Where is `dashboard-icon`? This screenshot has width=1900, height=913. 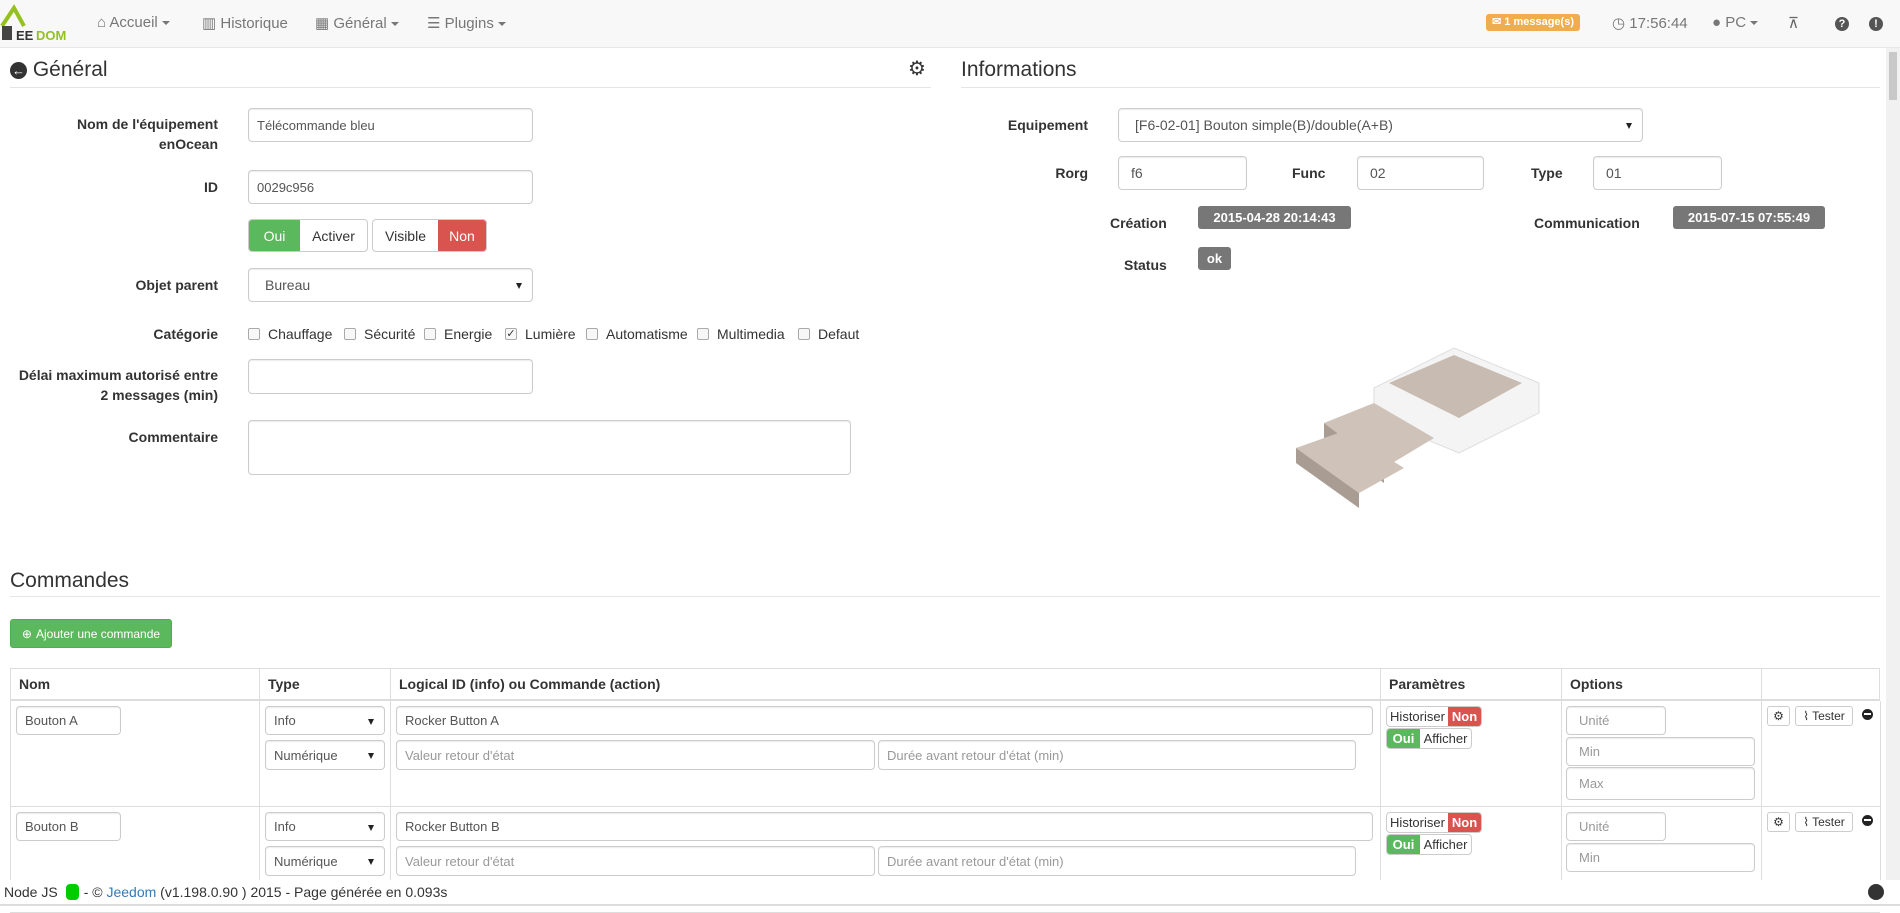
dashboard-icon is located at coordinates (1876, 892).